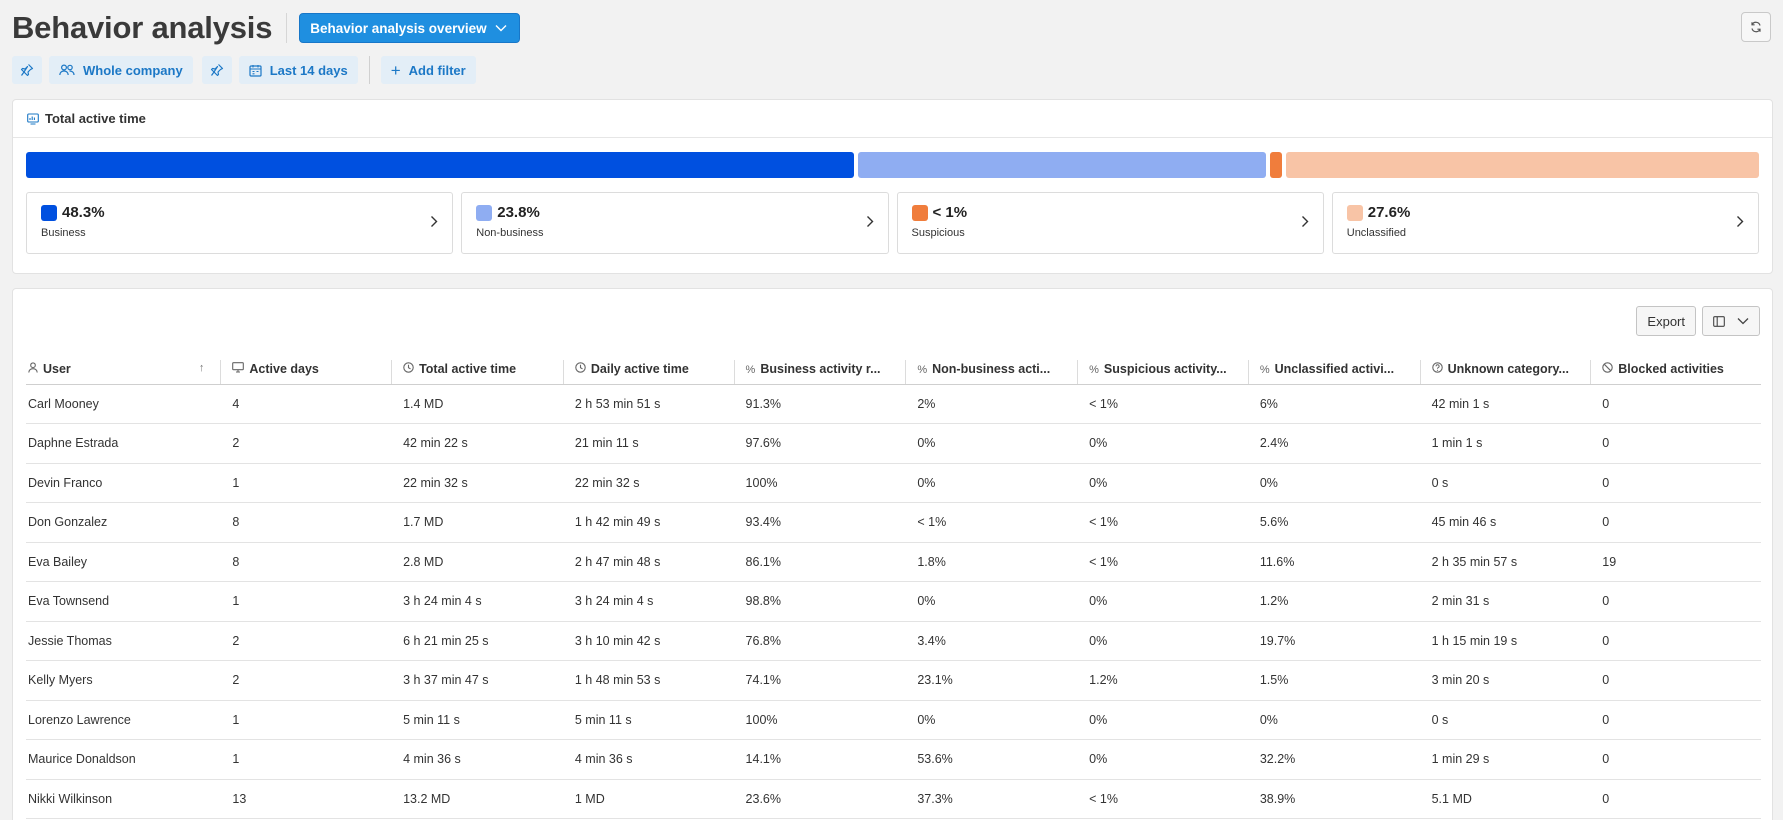  What do you see at coordinates (477, 759) in the screenshot?
I see `table-cell: 4 min 36 s` at bounding box center [477, 759].